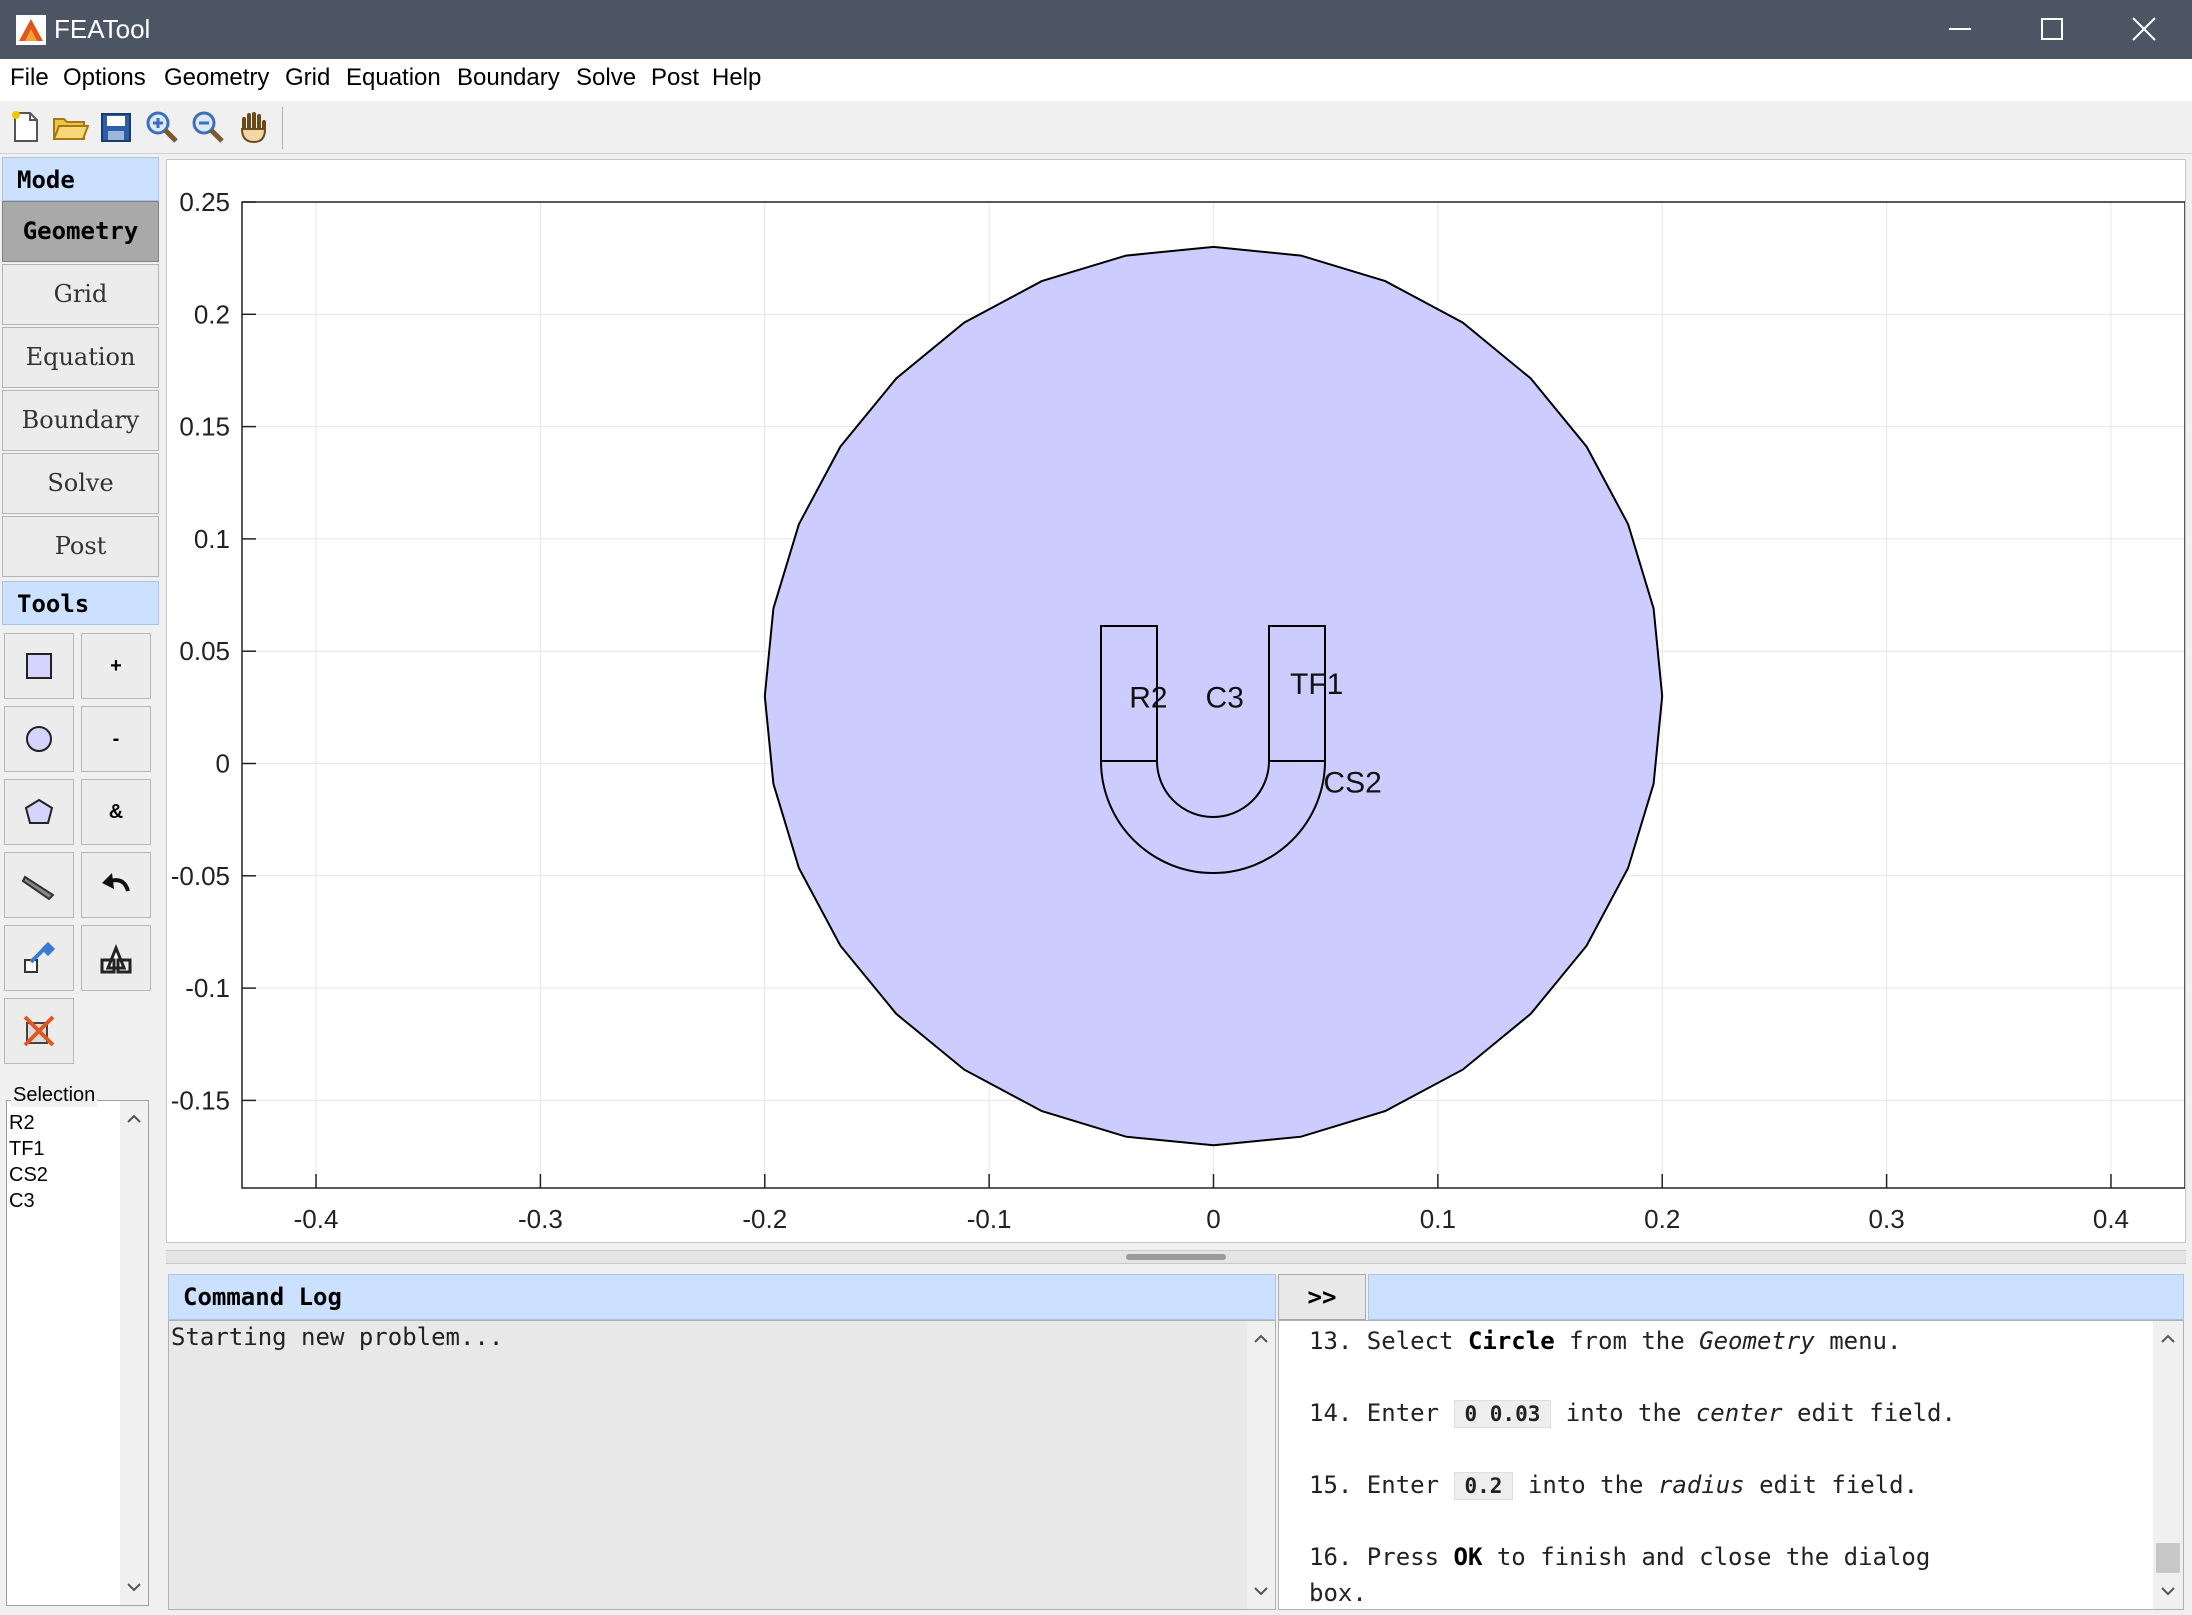 The height and width of the screenshot is (1615, 2192). Describe the element at coordinates (1261, 1591) in the screenshot. I see `chevron-down-icon` at that location.